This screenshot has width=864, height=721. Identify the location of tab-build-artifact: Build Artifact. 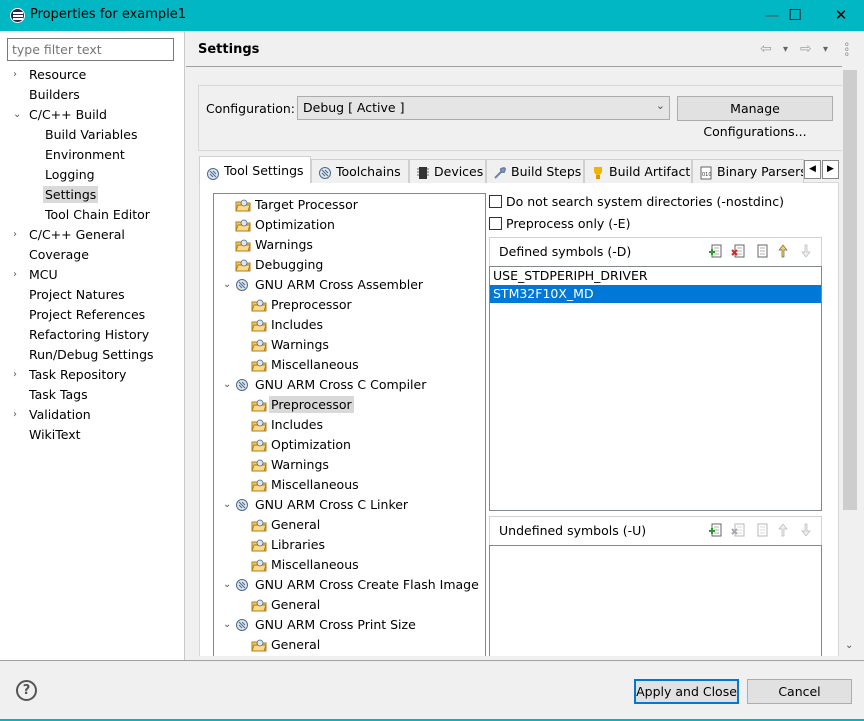
(638, 171).